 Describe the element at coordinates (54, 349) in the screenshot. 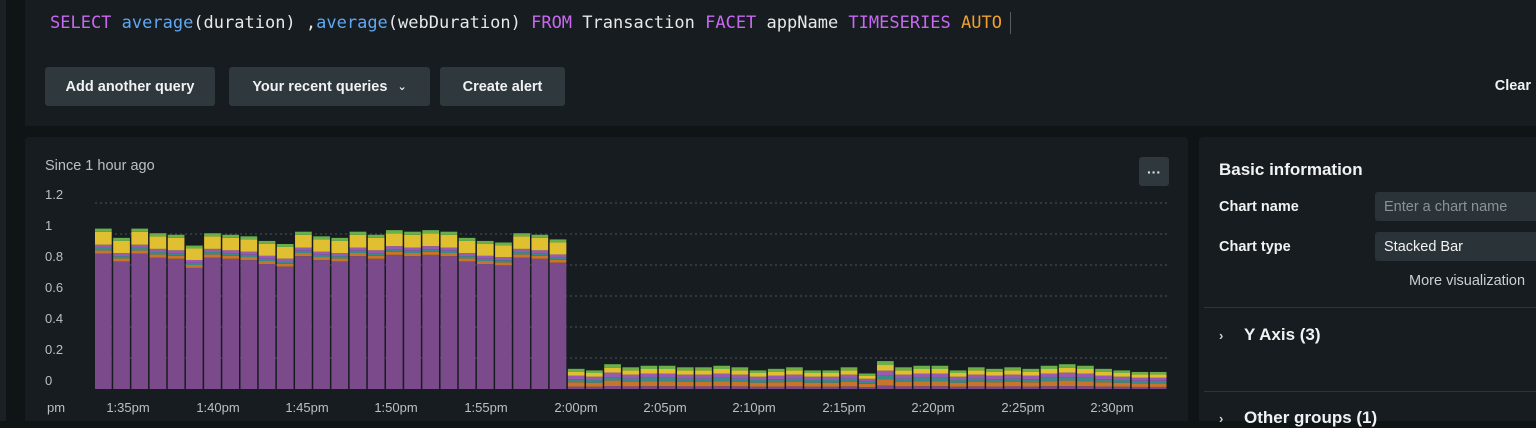

I see `y-tick-label: 0.2` at that location.